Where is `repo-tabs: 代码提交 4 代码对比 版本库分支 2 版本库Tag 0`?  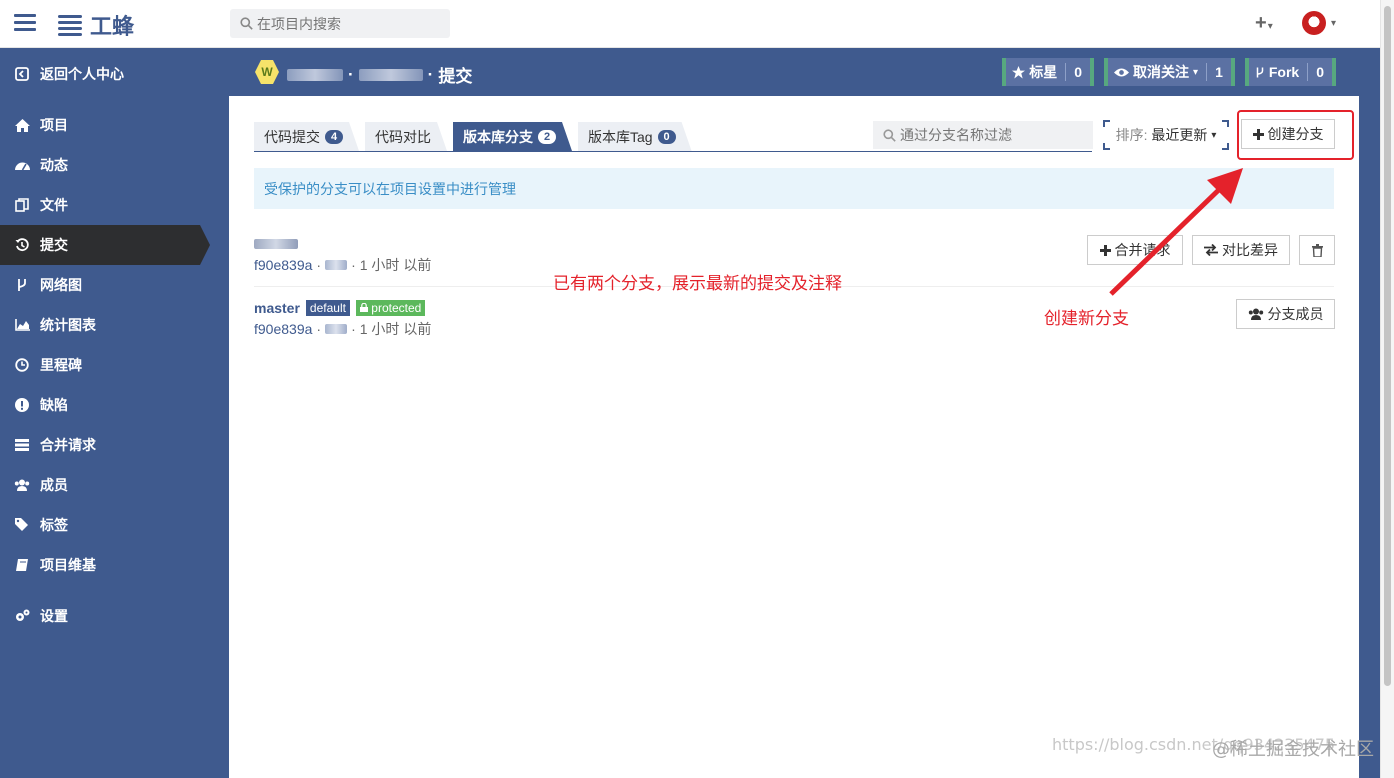 repo-tabs: 代码提交 4 代码对比 版本库分支 2 版本库Tag 0 is located at coordinates (476, 136).